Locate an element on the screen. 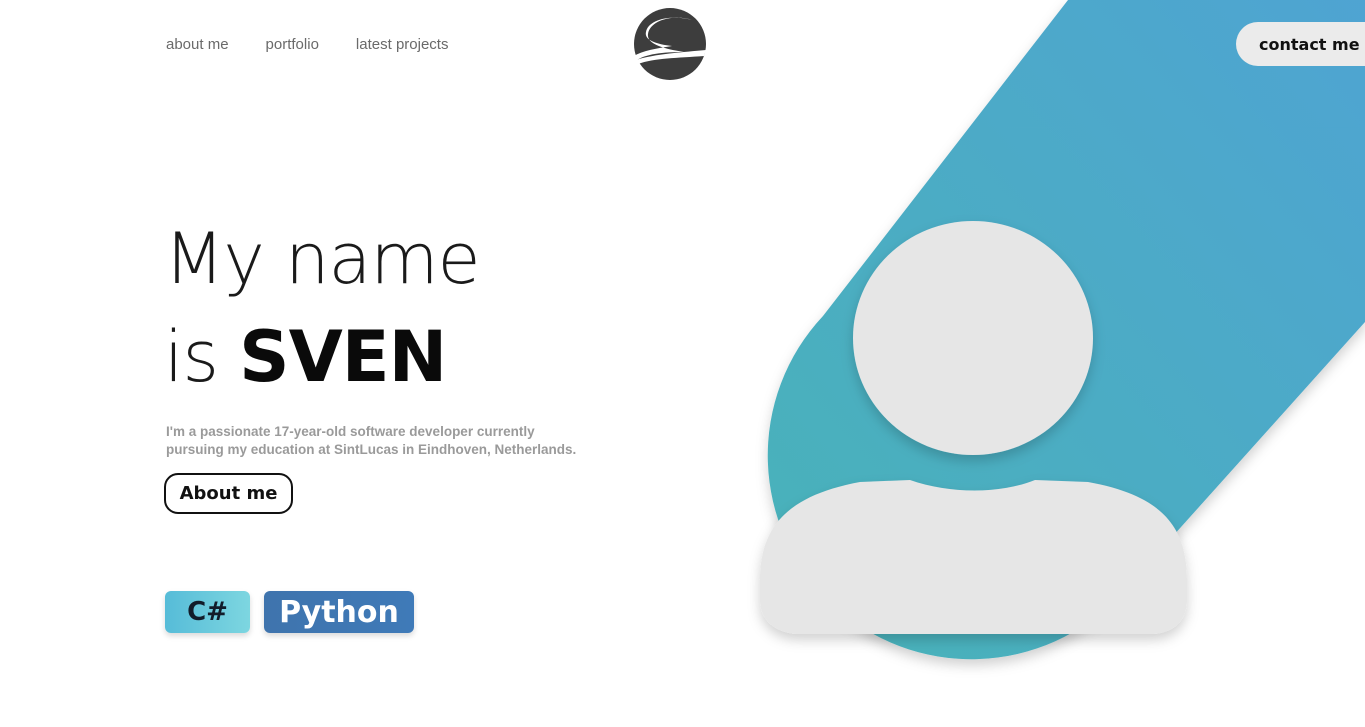  nav-link-about-me: about me is located at coordinates (197, 44).